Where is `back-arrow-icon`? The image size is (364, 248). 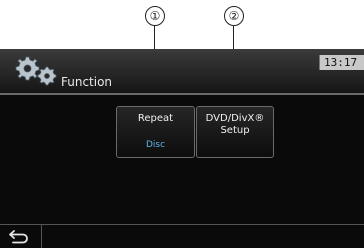 back-arrow-icon is located at coordinates (18, 237).